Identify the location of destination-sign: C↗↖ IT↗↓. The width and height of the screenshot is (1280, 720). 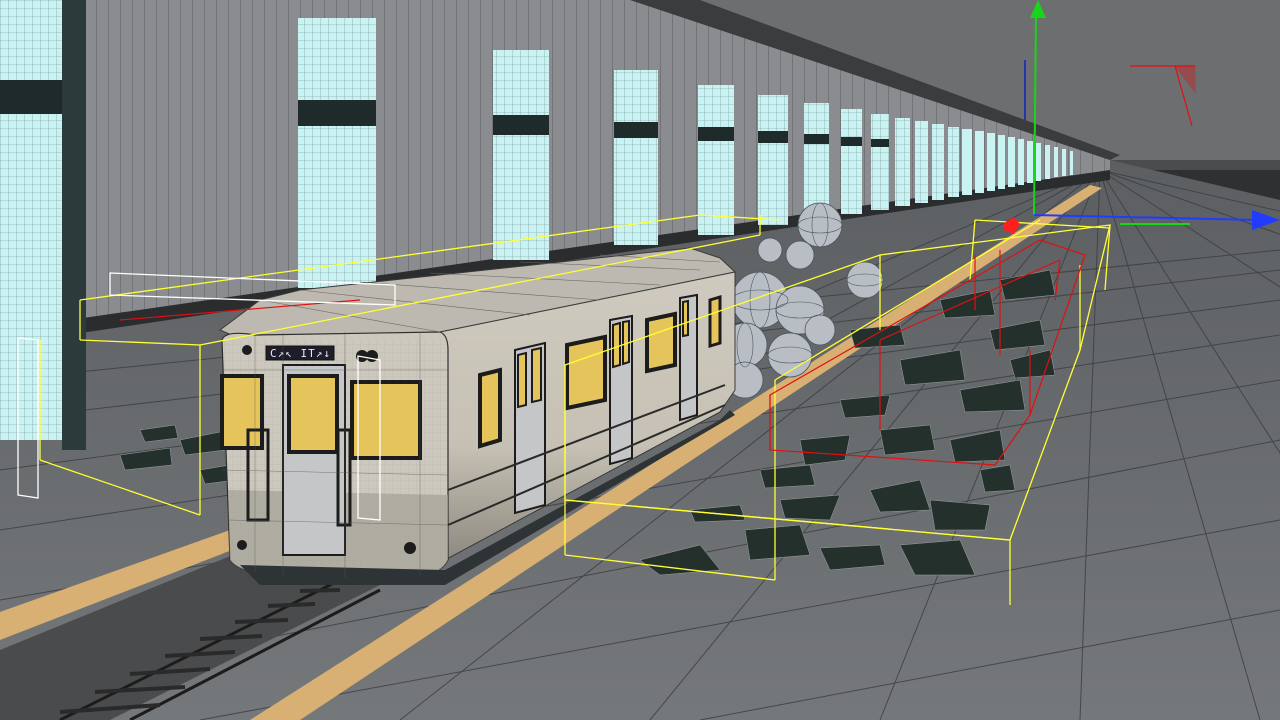
(300, 353).